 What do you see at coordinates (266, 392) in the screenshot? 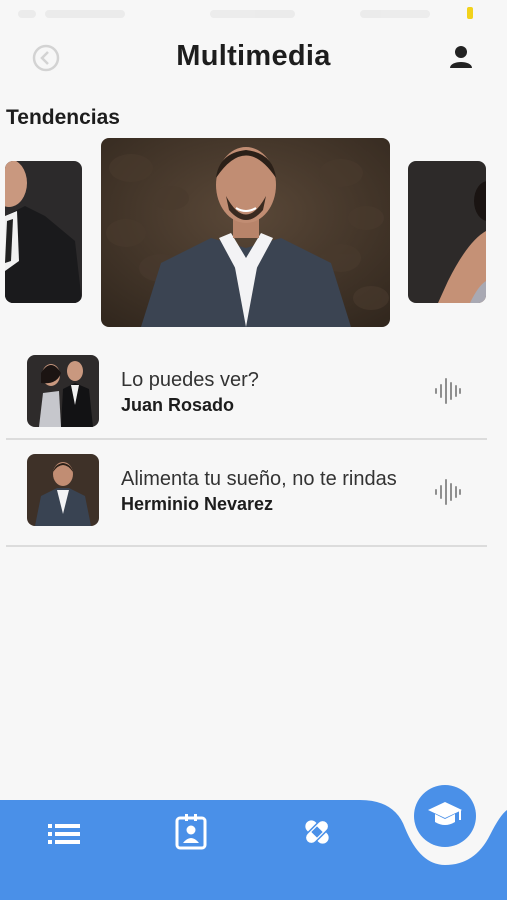
I see `track-text: Lo puedes ver? Juan Rosado` at bounding box center [266, 392].